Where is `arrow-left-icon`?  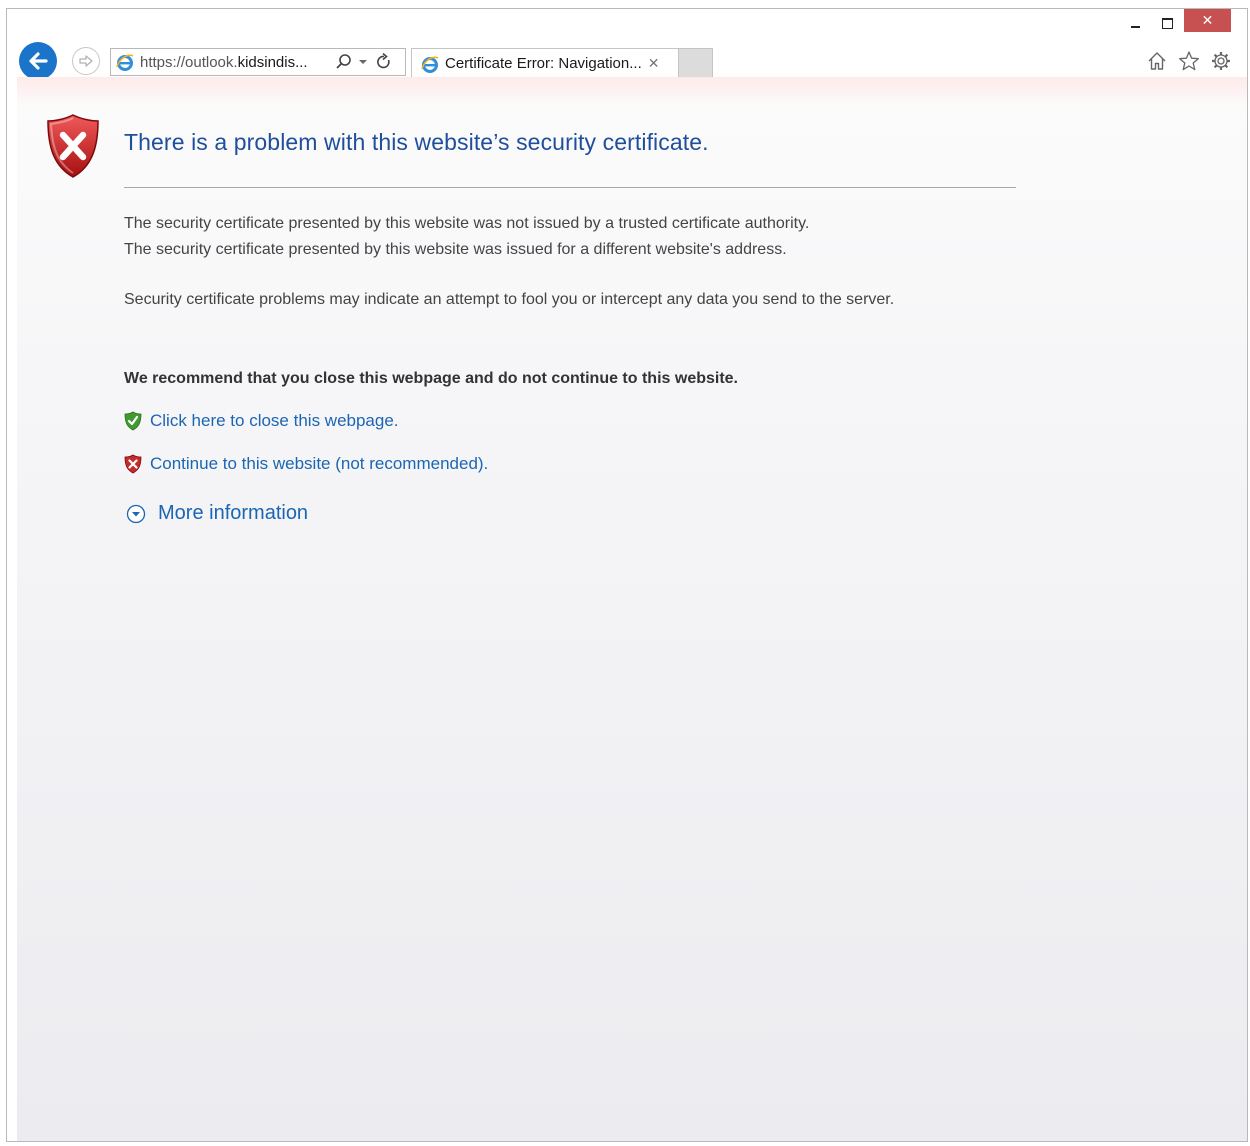 arrow-left-icon is located at coordinates (38, 61).